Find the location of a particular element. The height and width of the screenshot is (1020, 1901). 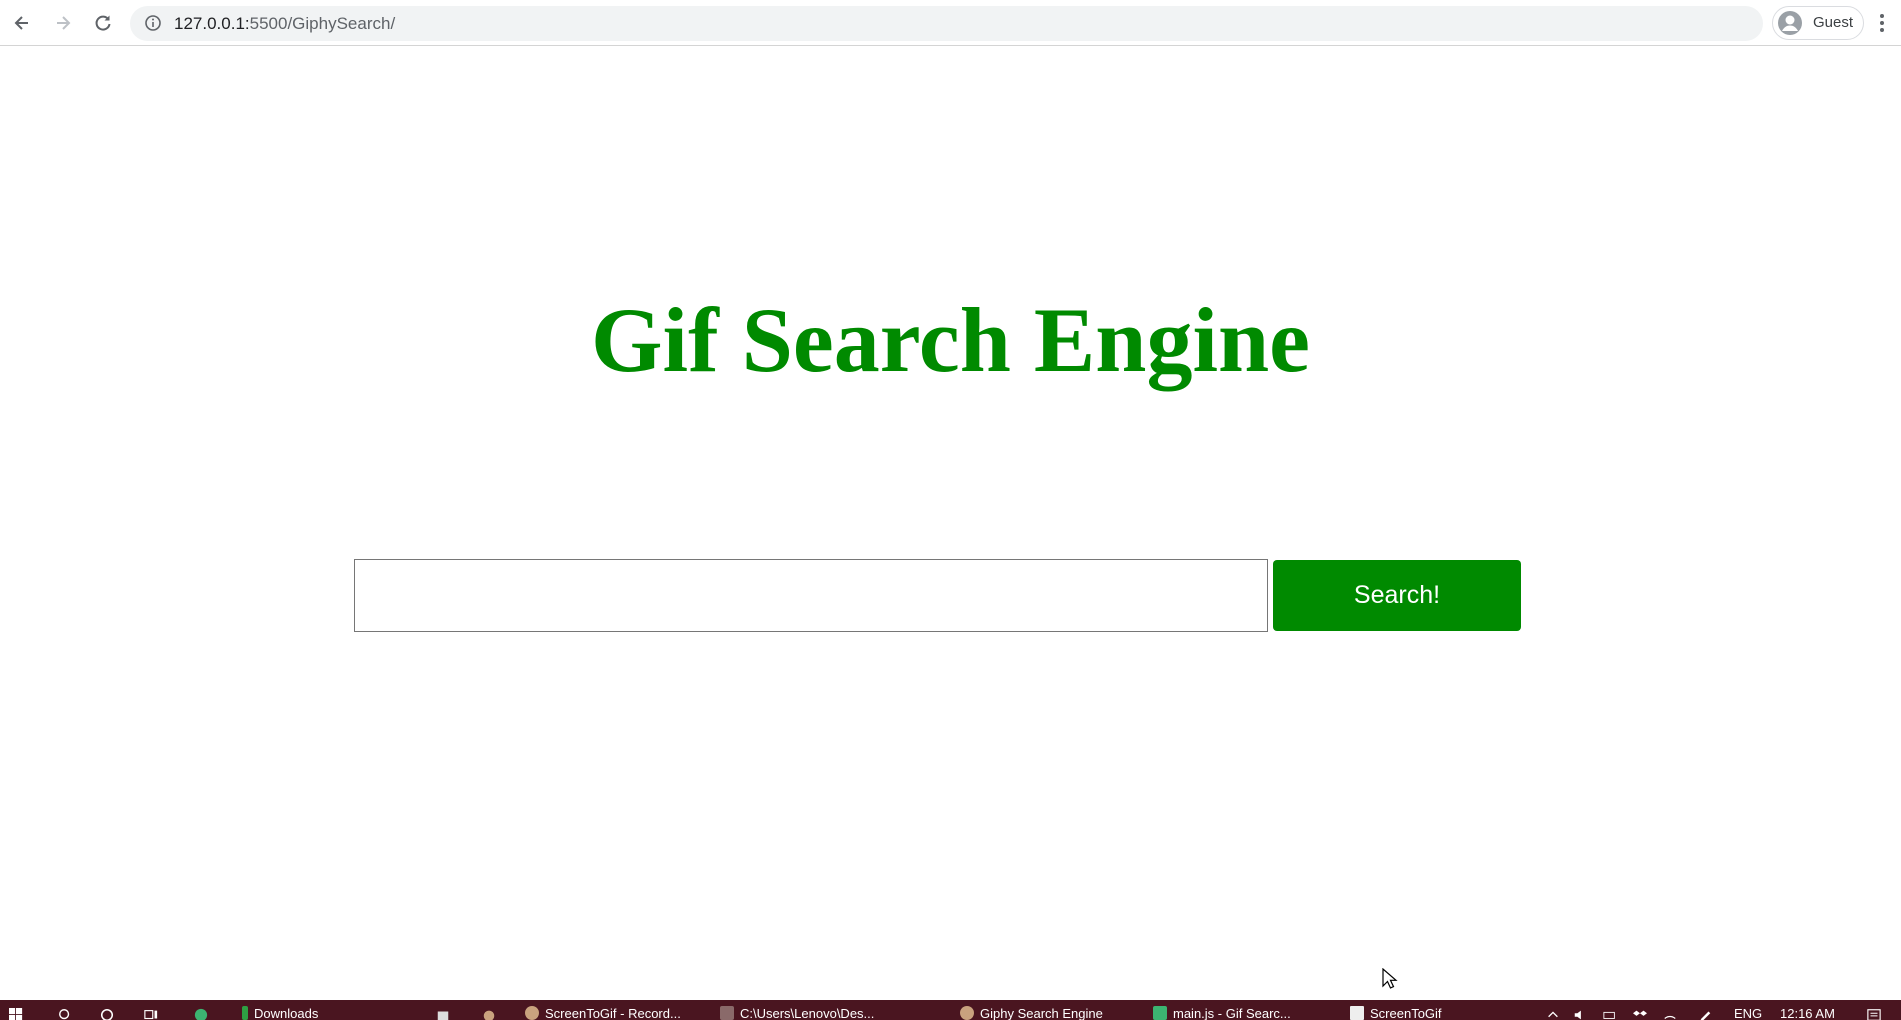

clock: 12:16 AM is located at coordinates (1807, 1013).